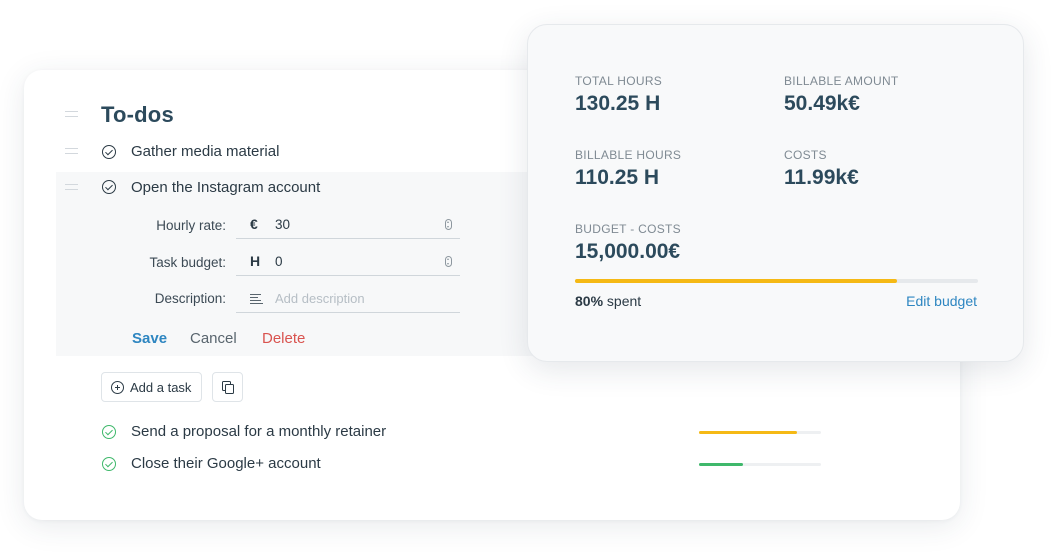  I want to click on cancel-button: Cancel, so click(213, 338).